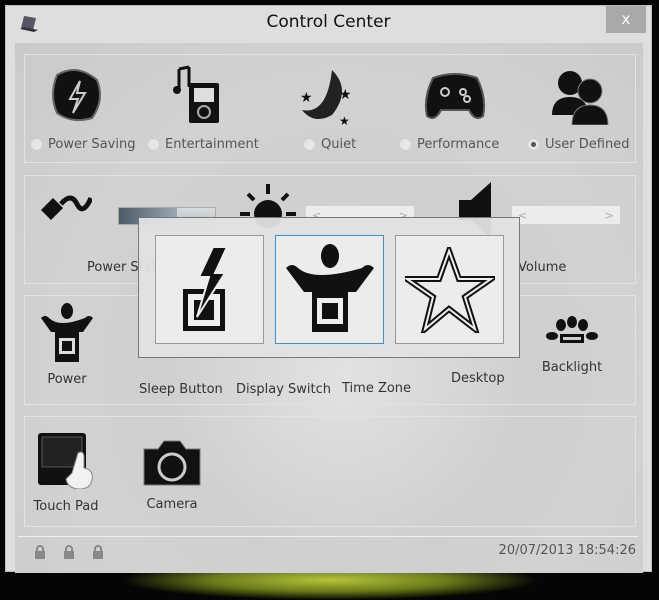  What do you see at coordinates (542, 267) in the screenshot?
I see `volume-label: Volume` at bounding box center [542, 267].